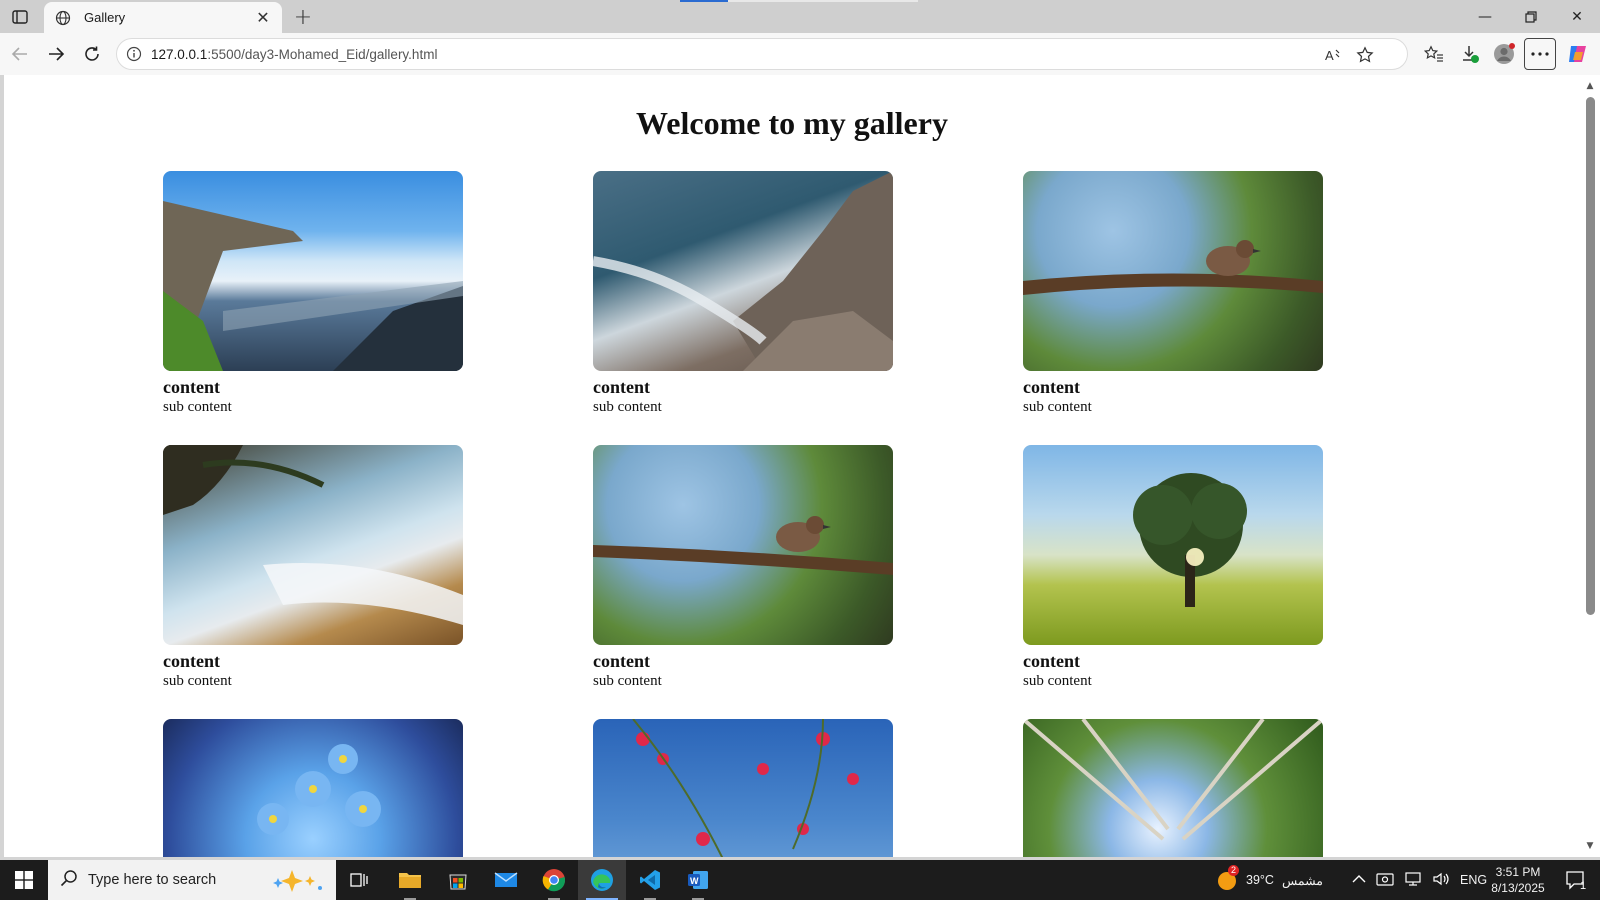 This screenshot has height=900, width=1600. I want to click on gallery-image-cliff, so click(313, 271).